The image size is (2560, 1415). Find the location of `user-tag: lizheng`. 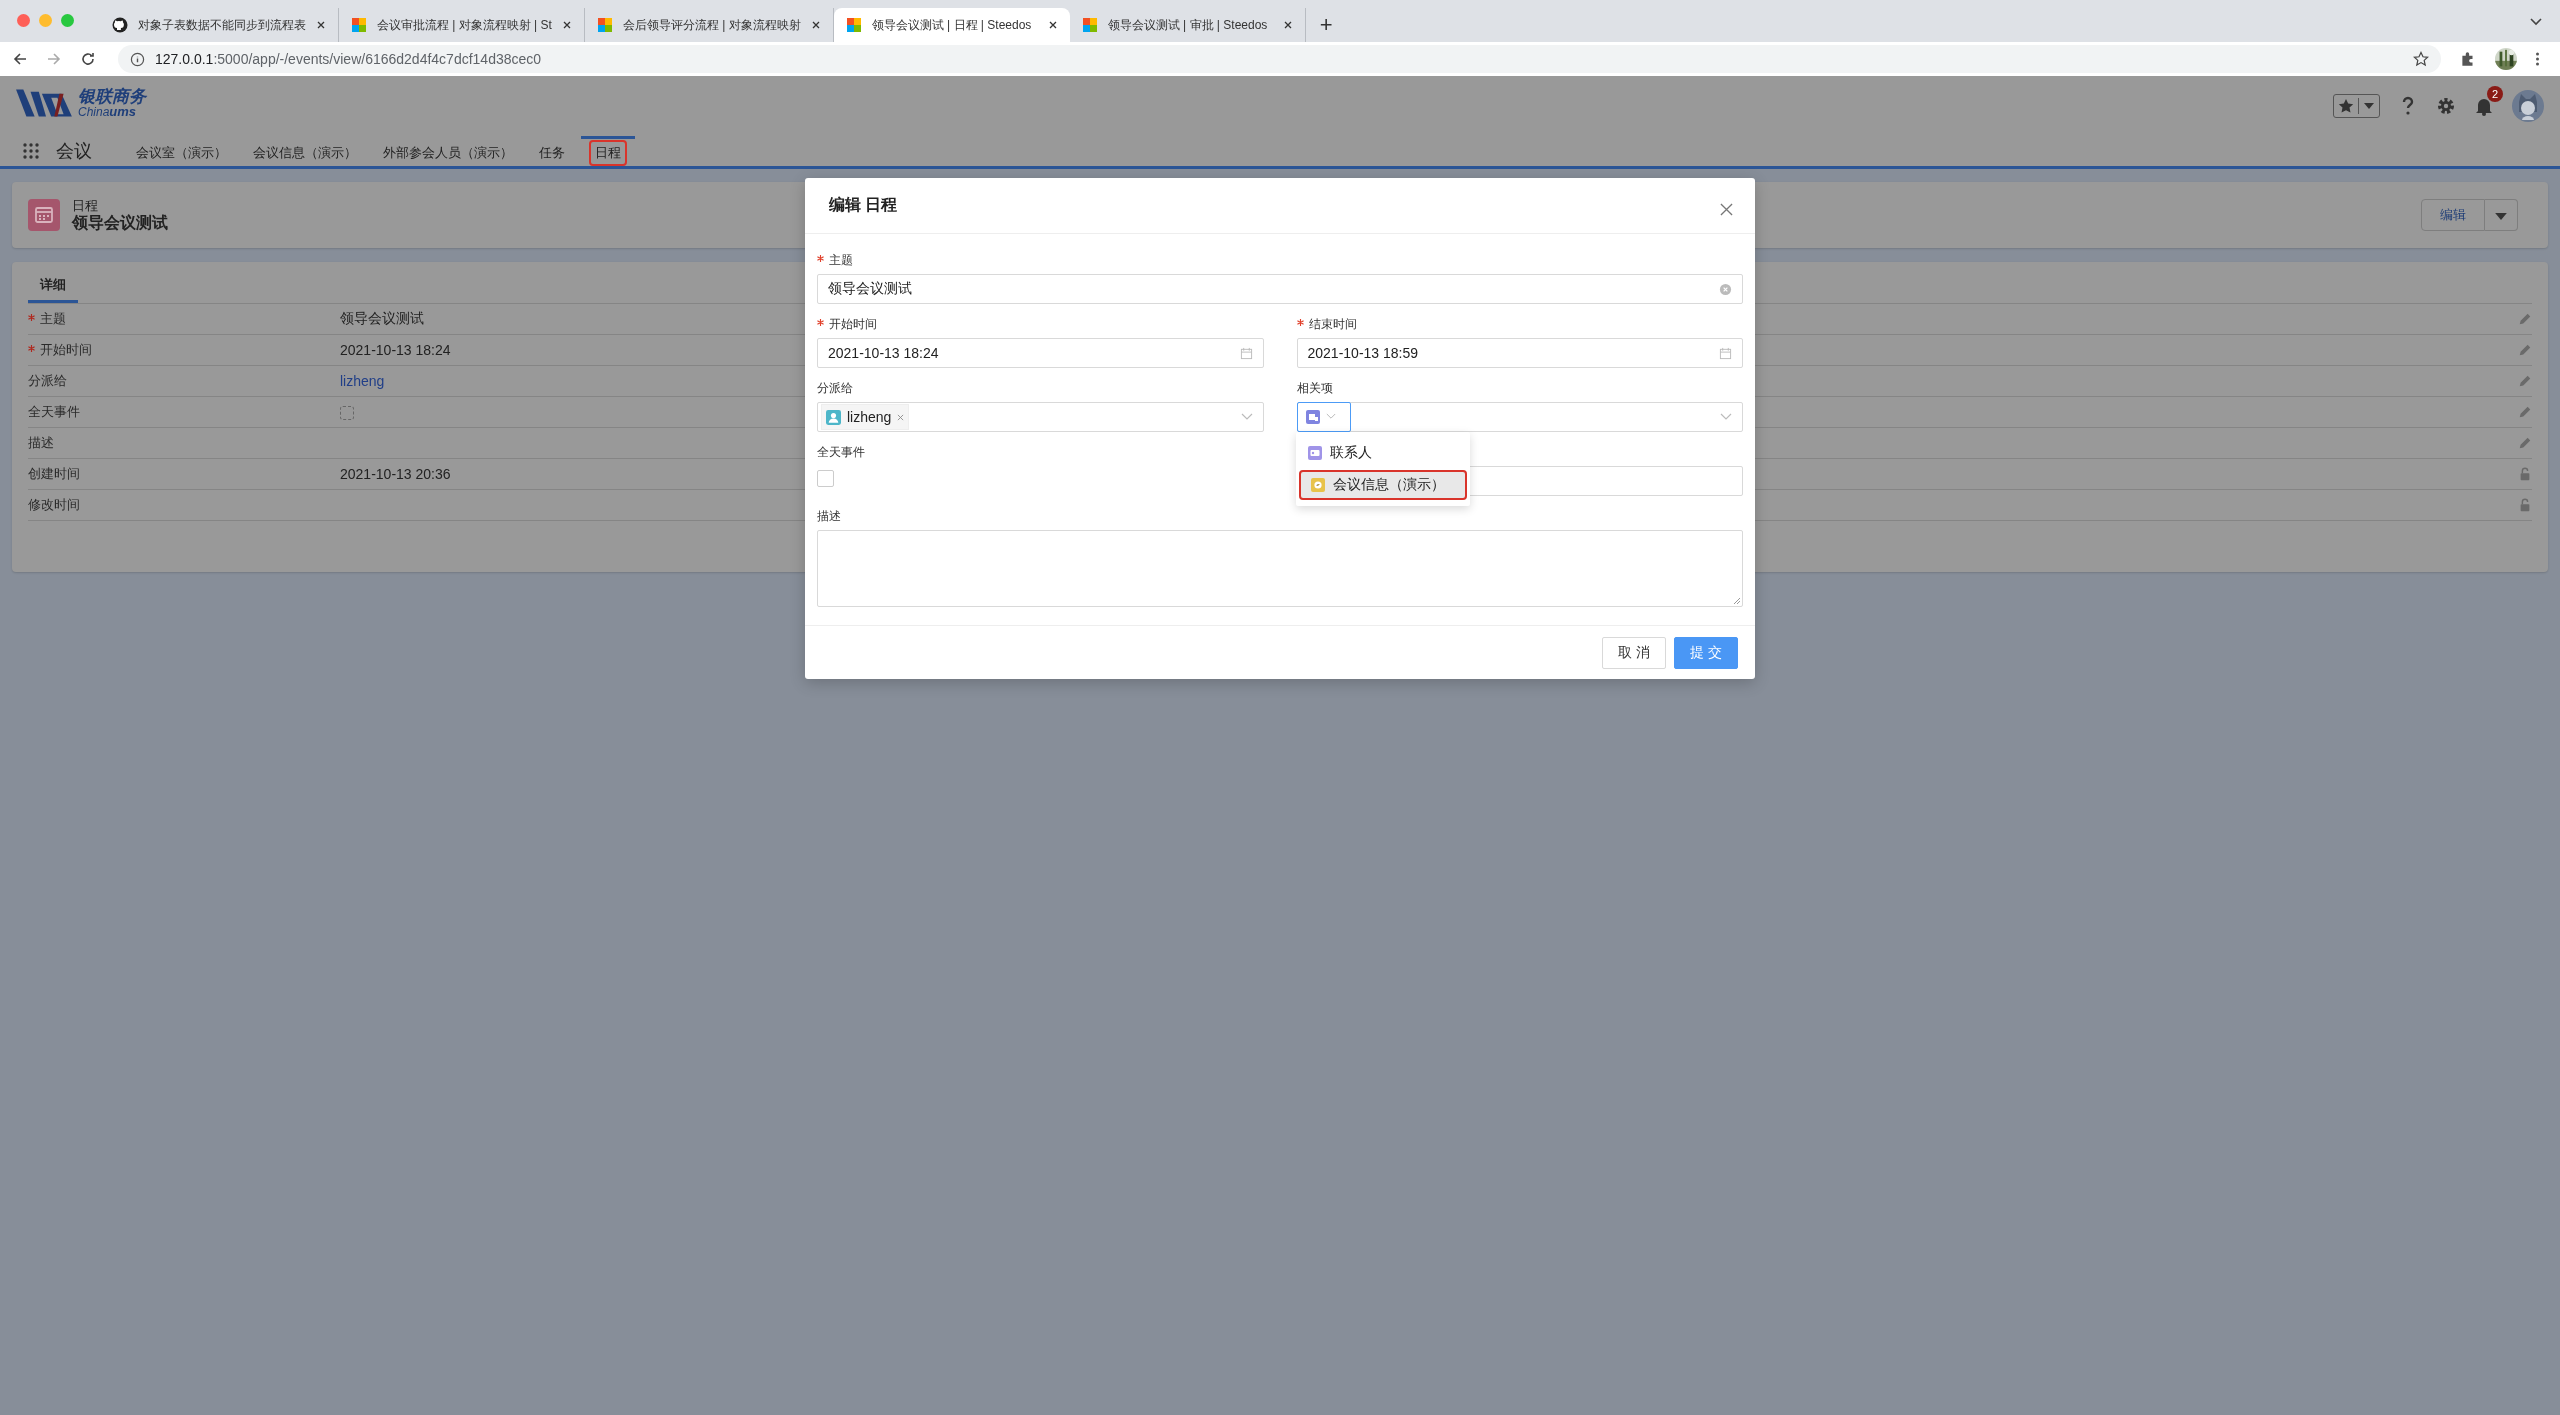

user-tag: lizheng is located at coordinates (865, 417).